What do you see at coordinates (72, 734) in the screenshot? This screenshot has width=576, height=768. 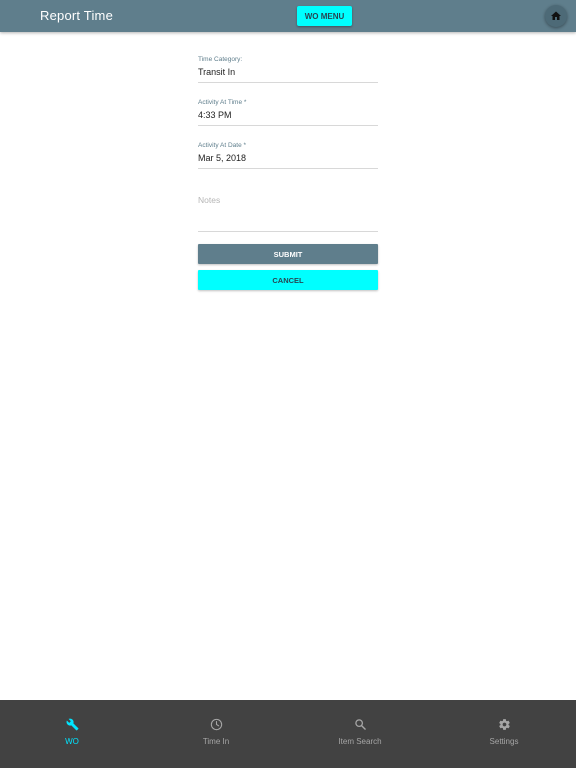 I see `nav-item-wo: WO` at bounding box center [72, 734].